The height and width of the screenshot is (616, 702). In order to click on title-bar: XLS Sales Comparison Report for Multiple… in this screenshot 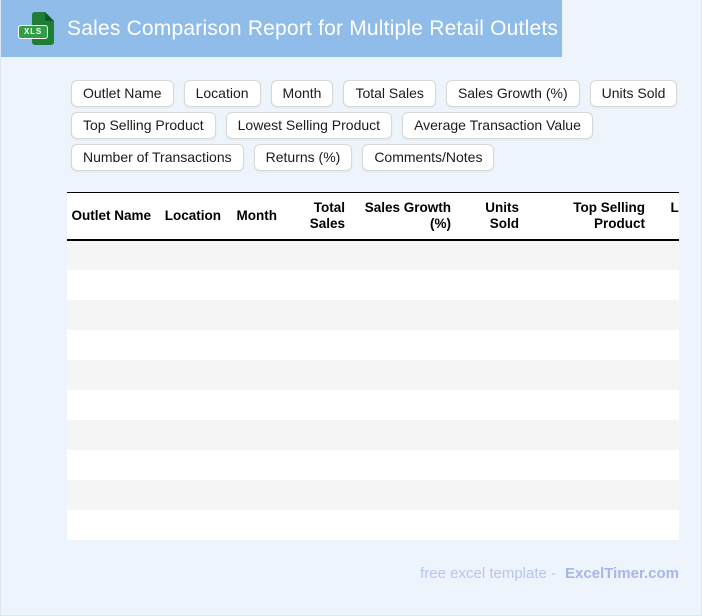, I will do `click(281, 28)`.